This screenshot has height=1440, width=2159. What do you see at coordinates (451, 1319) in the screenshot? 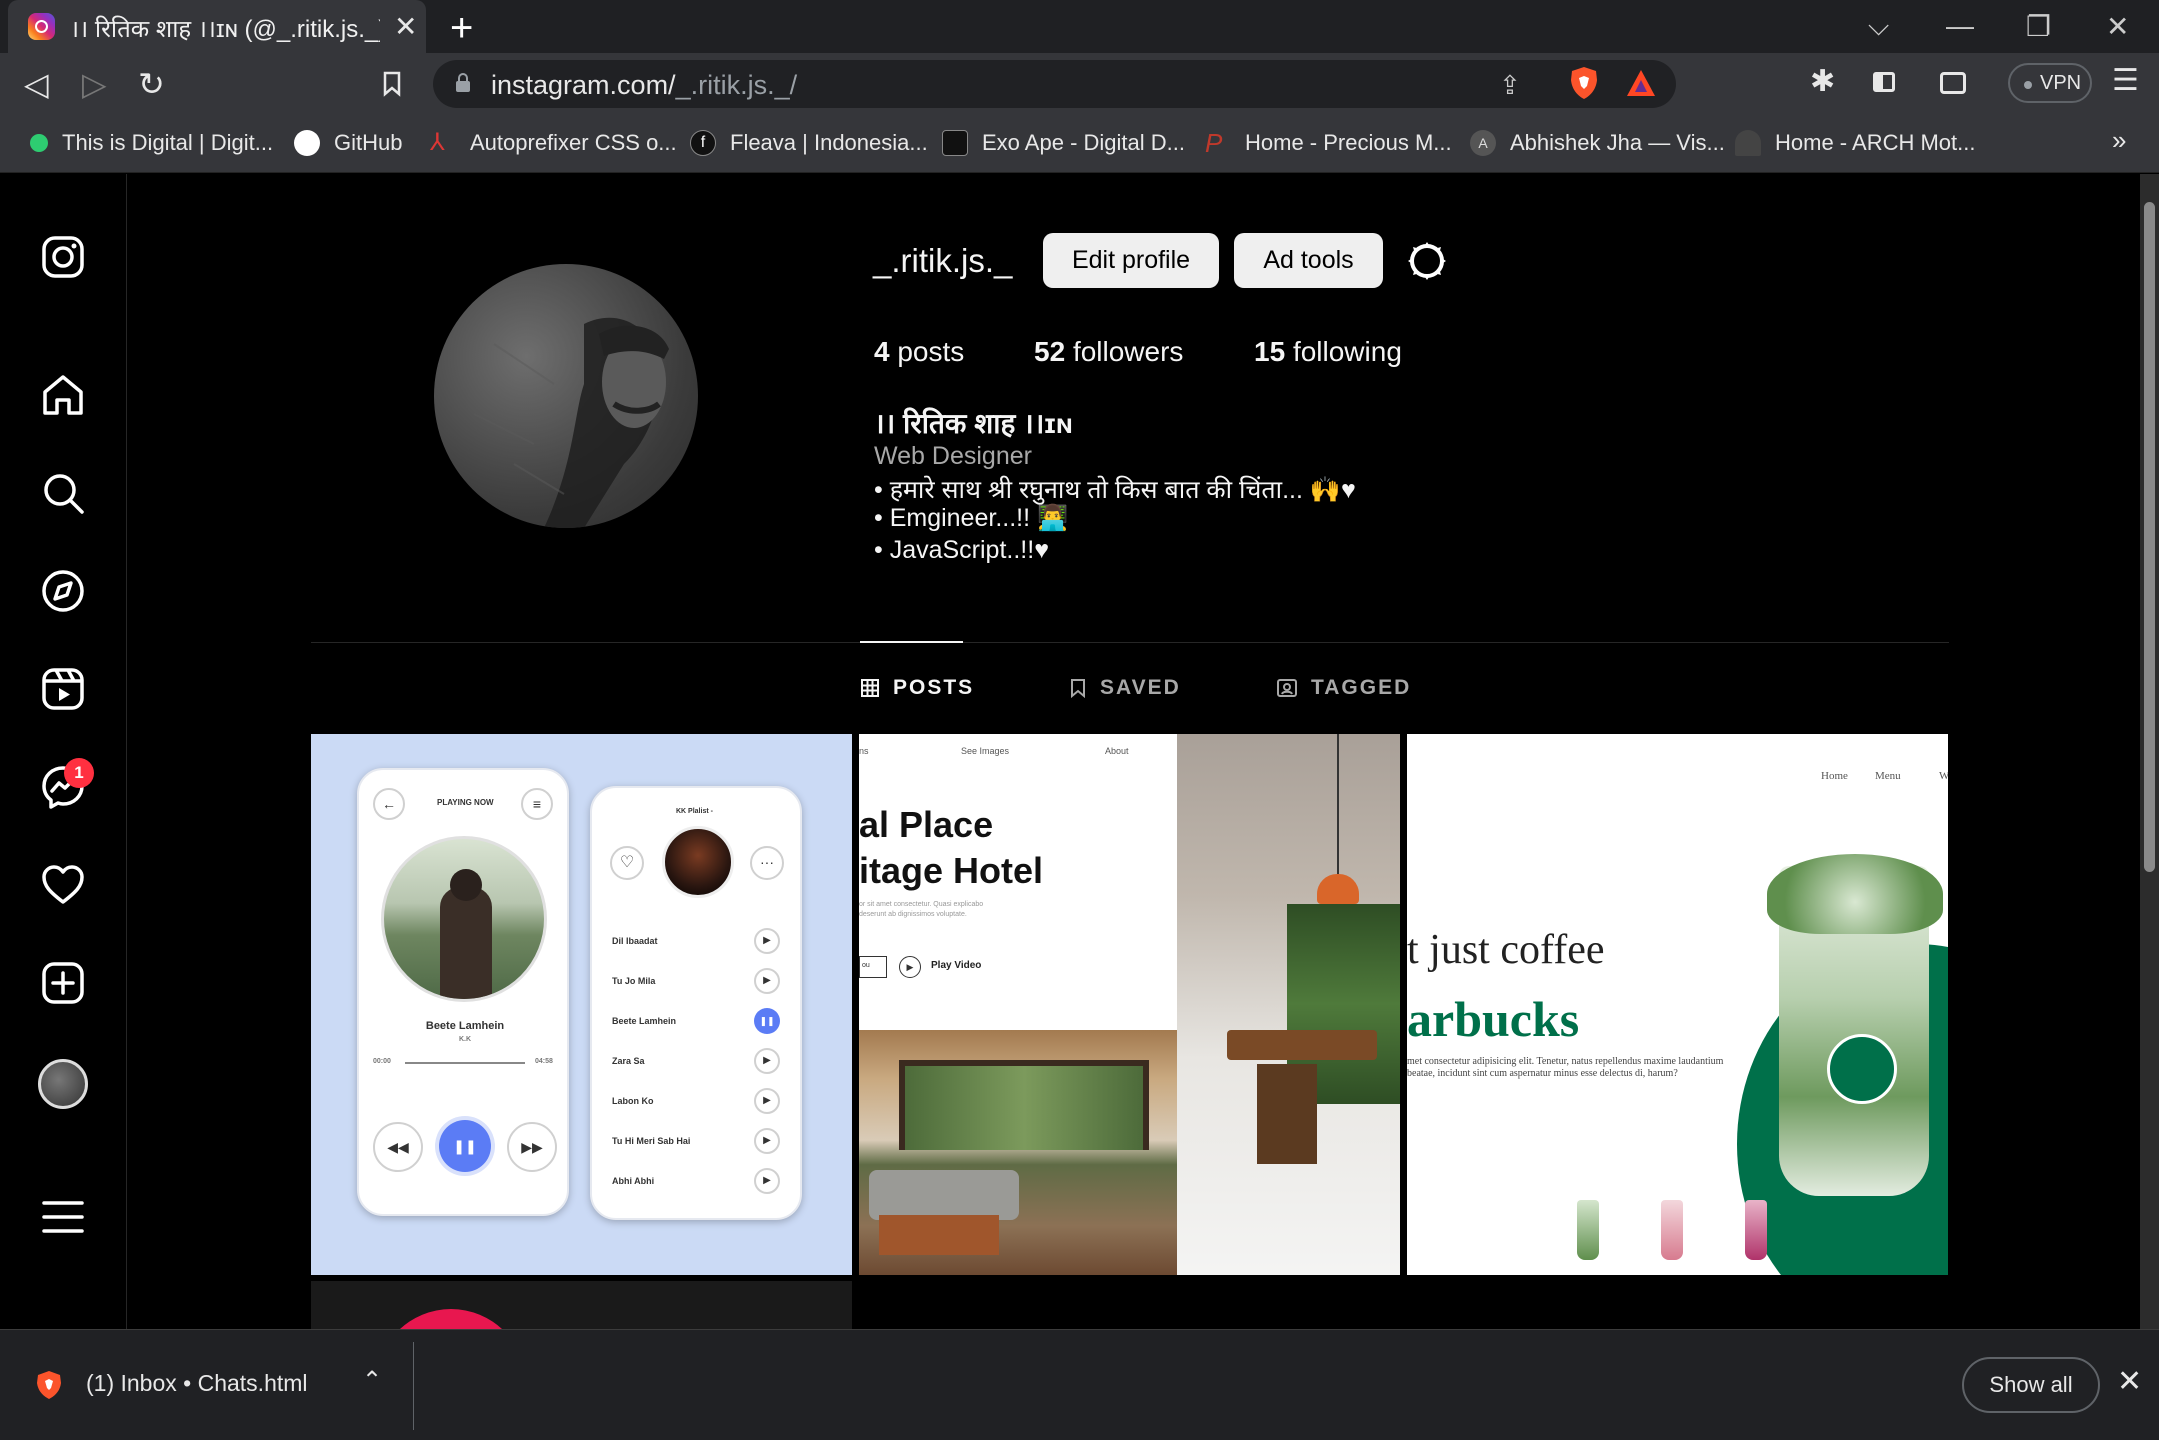
I see `post-partial-shape` at bounding box center [451, 1319].